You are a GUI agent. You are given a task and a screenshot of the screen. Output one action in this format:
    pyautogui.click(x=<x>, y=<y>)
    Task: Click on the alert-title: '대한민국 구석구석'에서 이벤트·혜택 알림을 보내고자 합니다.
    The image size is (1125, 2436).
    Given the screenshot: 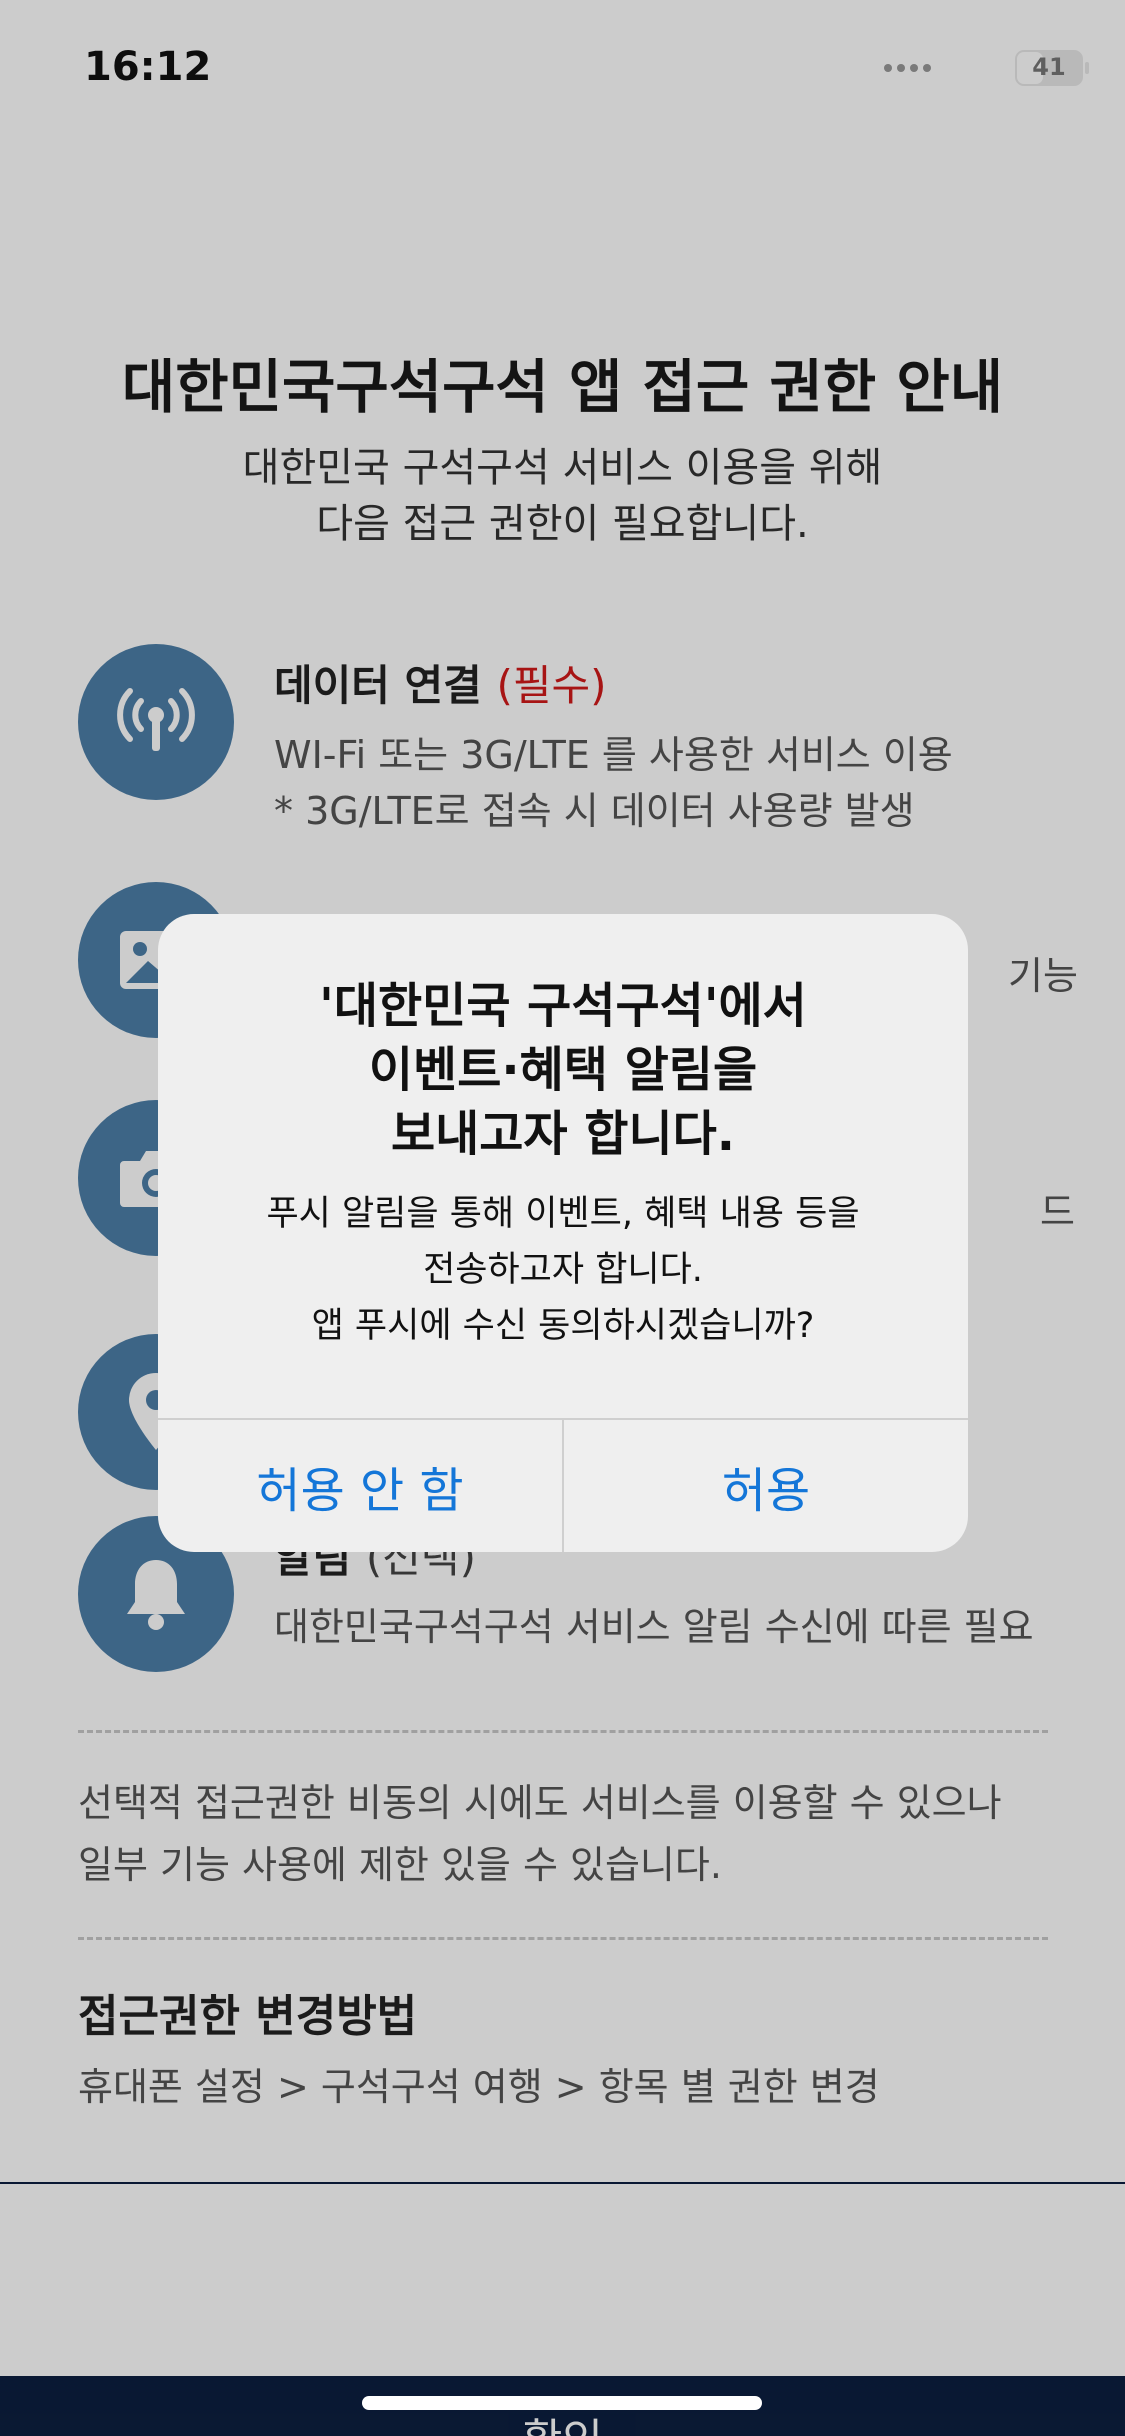 What is the action you would take?
    pyautogui.click(x=563, y=1070)
    